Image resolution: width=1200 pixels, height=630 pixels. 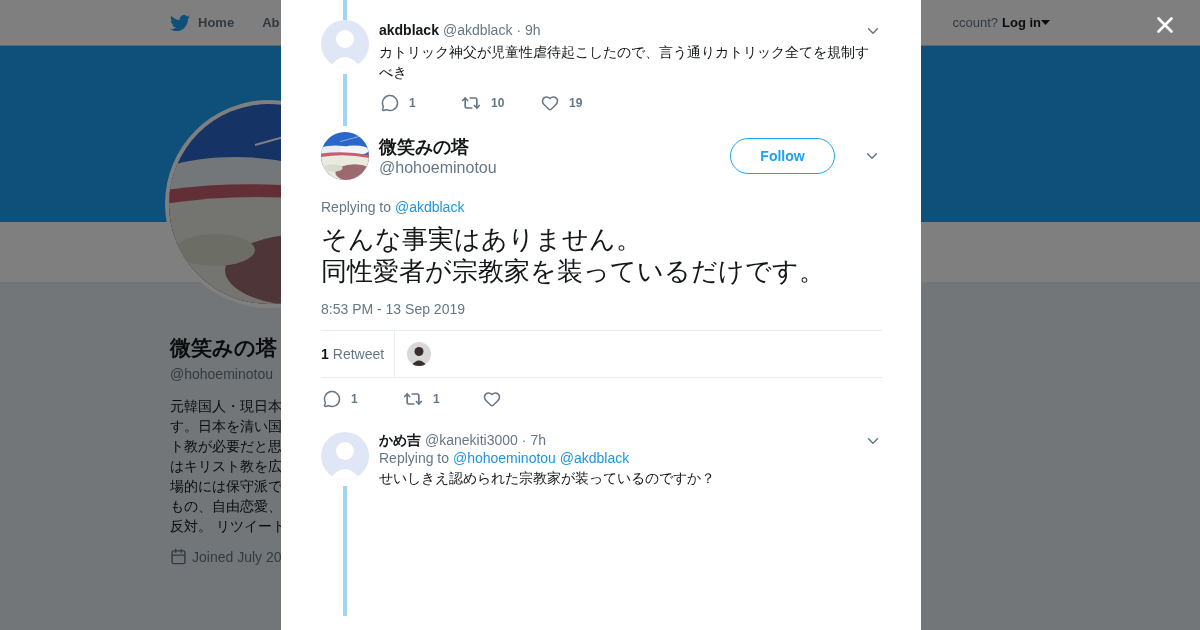 What do you see at coordinates (438, 167) in the screenshot?
I see `user-handle: @hohoeminotou` at bounding box center [438, 167].